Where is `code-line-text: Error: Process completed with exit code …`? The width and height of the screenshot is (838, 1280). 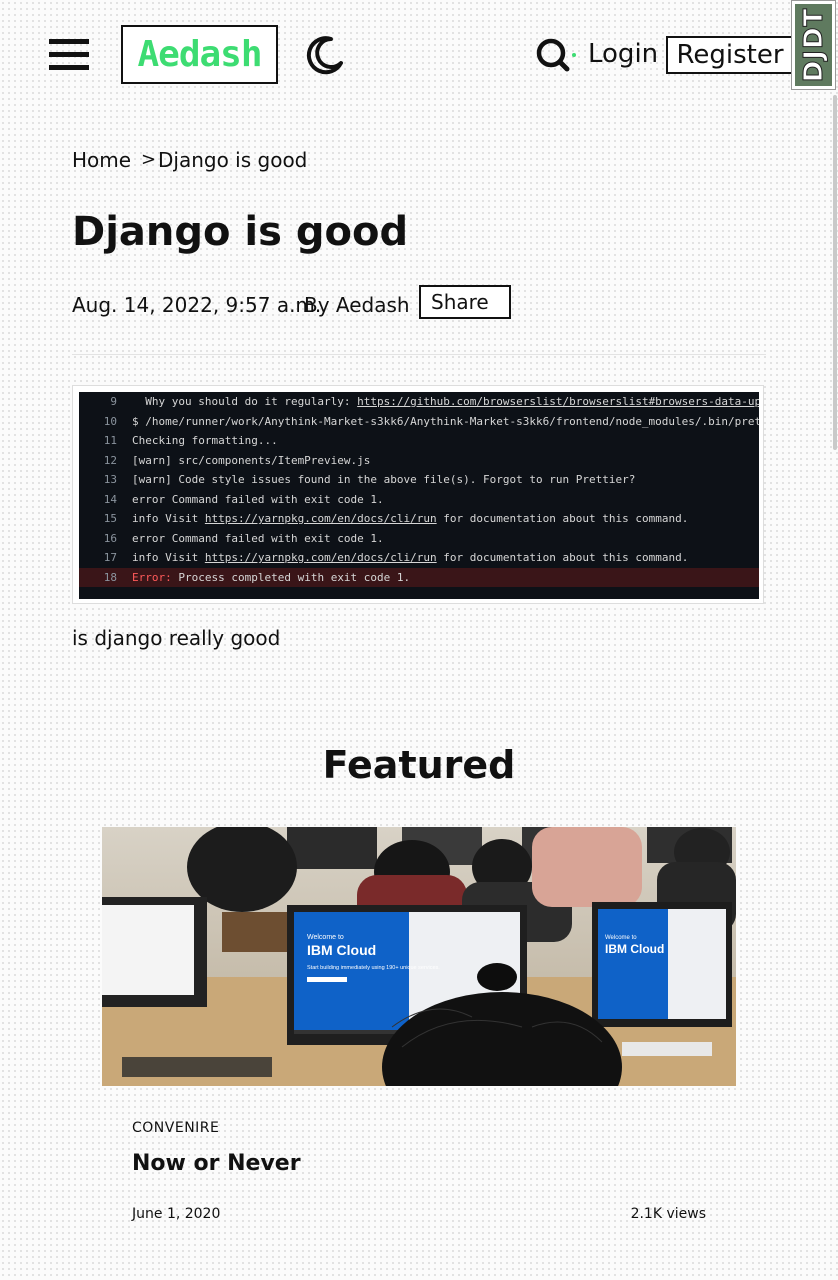 code-line-text: Error: Process completed with exit code … is located at coordinates (271, 577).